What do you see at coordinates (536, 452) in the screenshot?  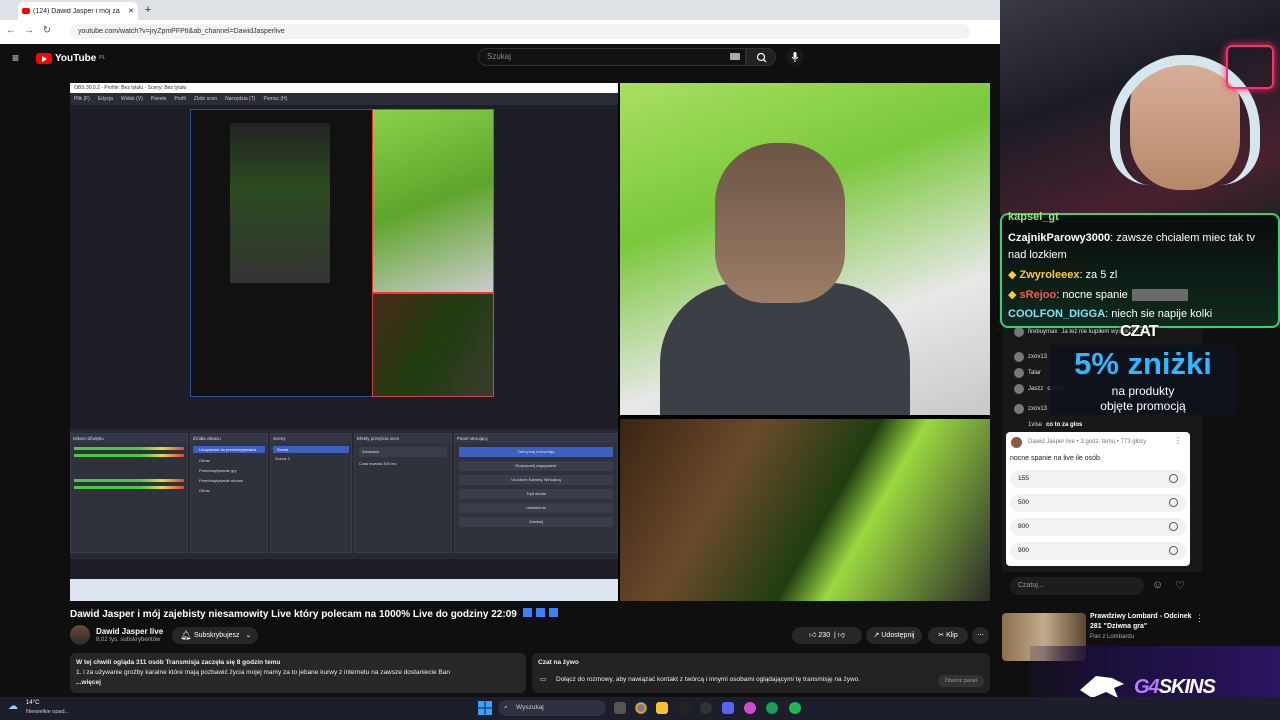 I see `obs-stop-stream-button: Zatrzymaj transmisję` at bounding box center [536, 452].